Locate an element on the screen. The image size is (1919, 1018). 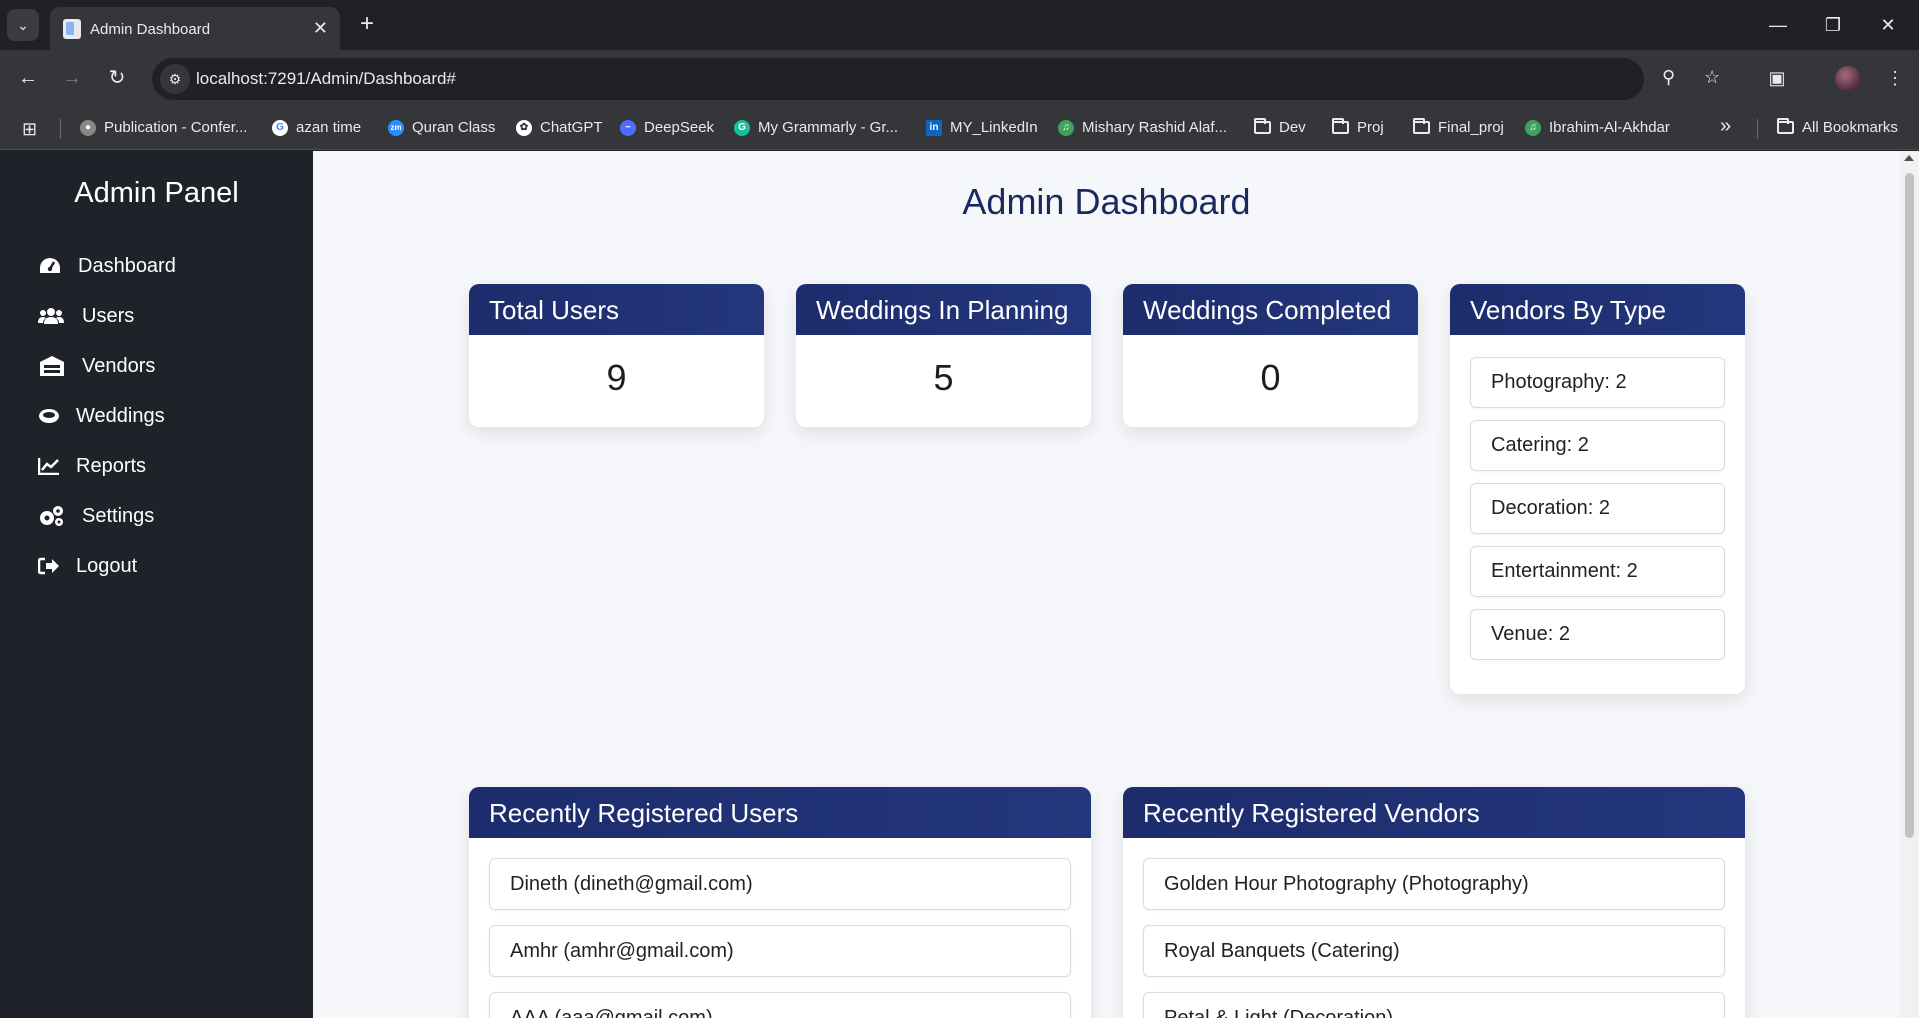
password-key-icon: ⚲ is located at coordinates (1668, 77).